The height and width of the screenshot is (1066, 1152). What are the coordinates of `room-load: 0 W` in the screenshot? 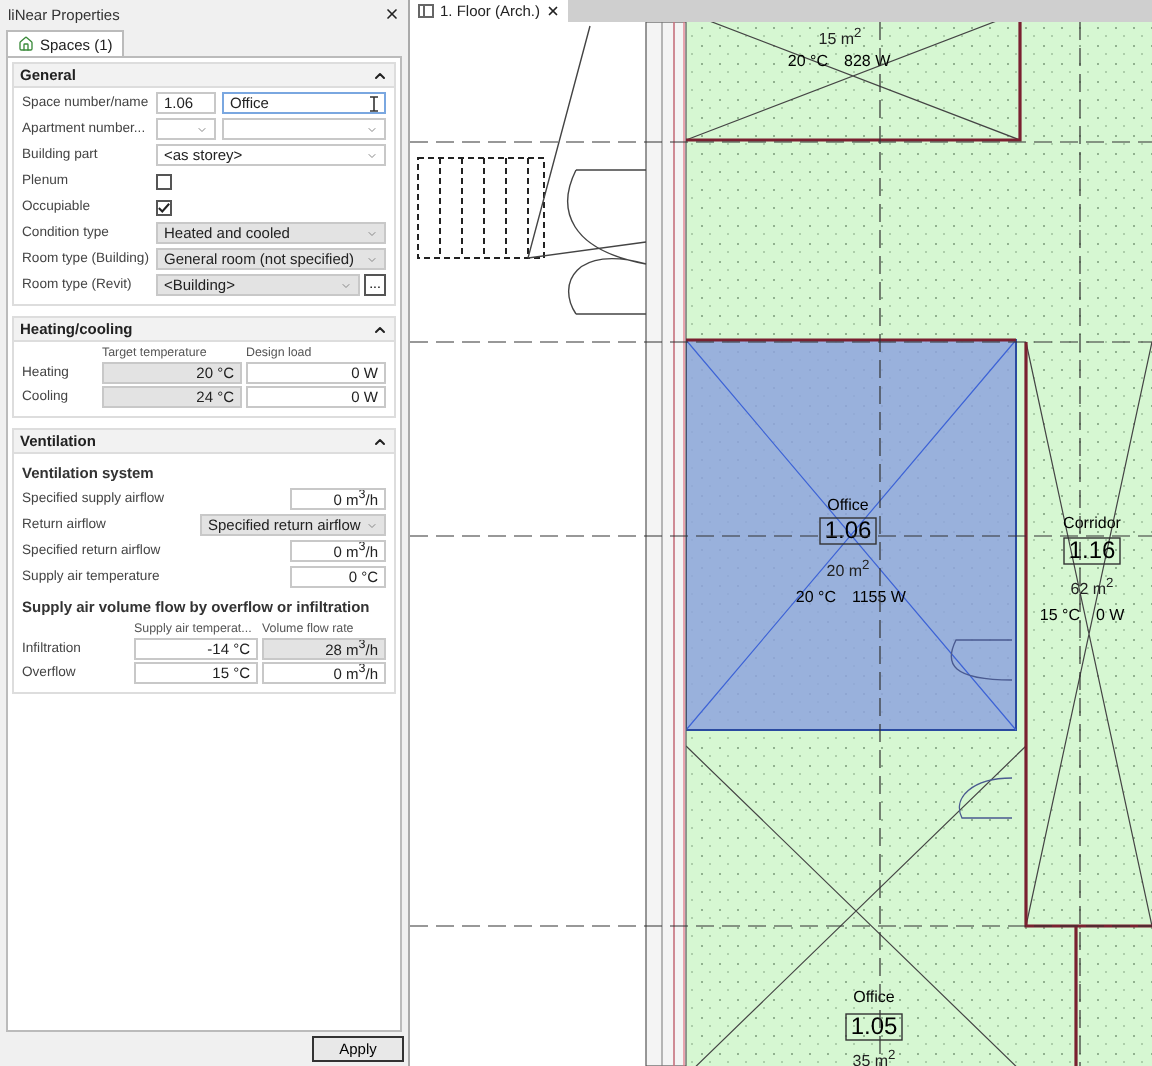 It's located at (1110, 615).